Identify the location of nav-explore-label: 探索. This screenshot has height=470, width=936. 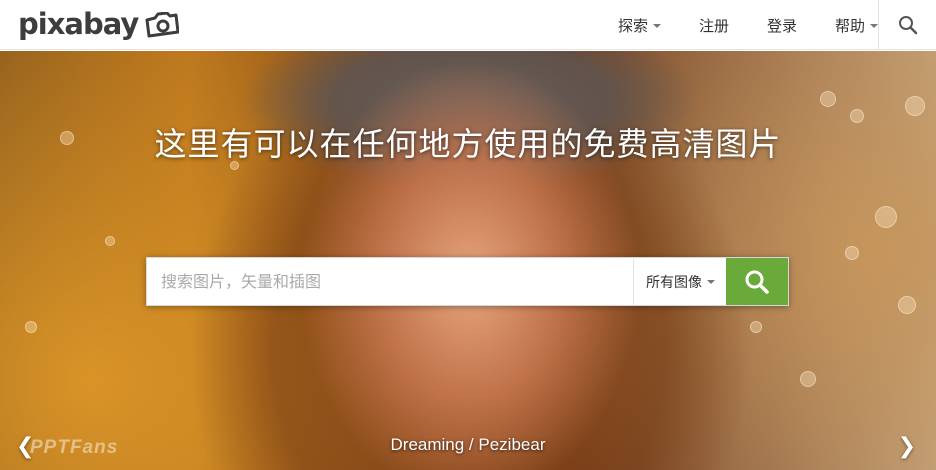
(632, 25).